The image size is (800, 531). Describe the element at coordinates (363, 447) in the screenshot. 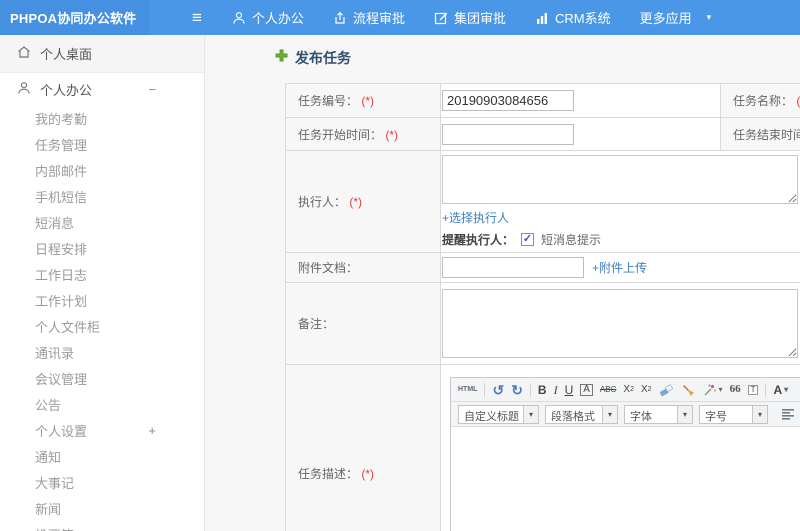

I see `description-label-cell: 任务描述： (*)` at that location.